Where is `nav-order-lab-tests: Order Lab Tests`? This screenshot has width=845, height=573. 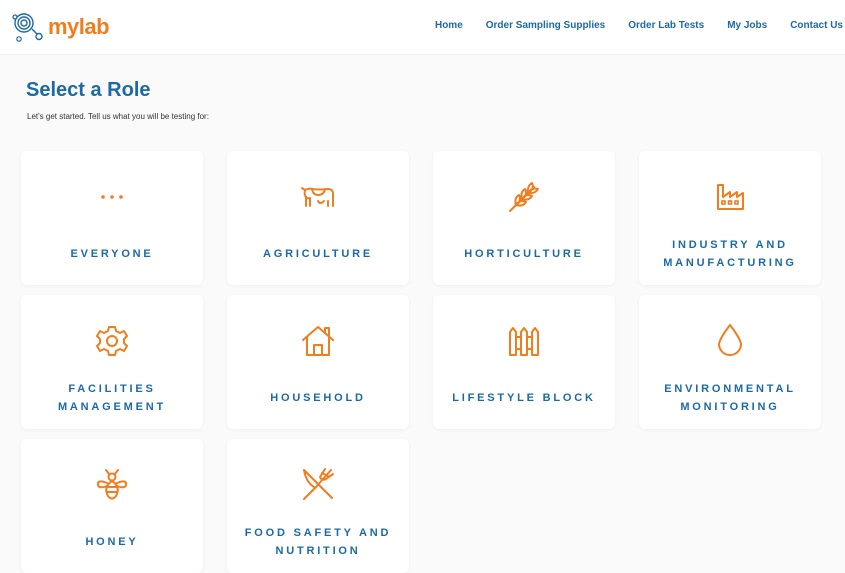 nav-order-lab-tests: Order Lab Tests is located at coordinates (666, 25).